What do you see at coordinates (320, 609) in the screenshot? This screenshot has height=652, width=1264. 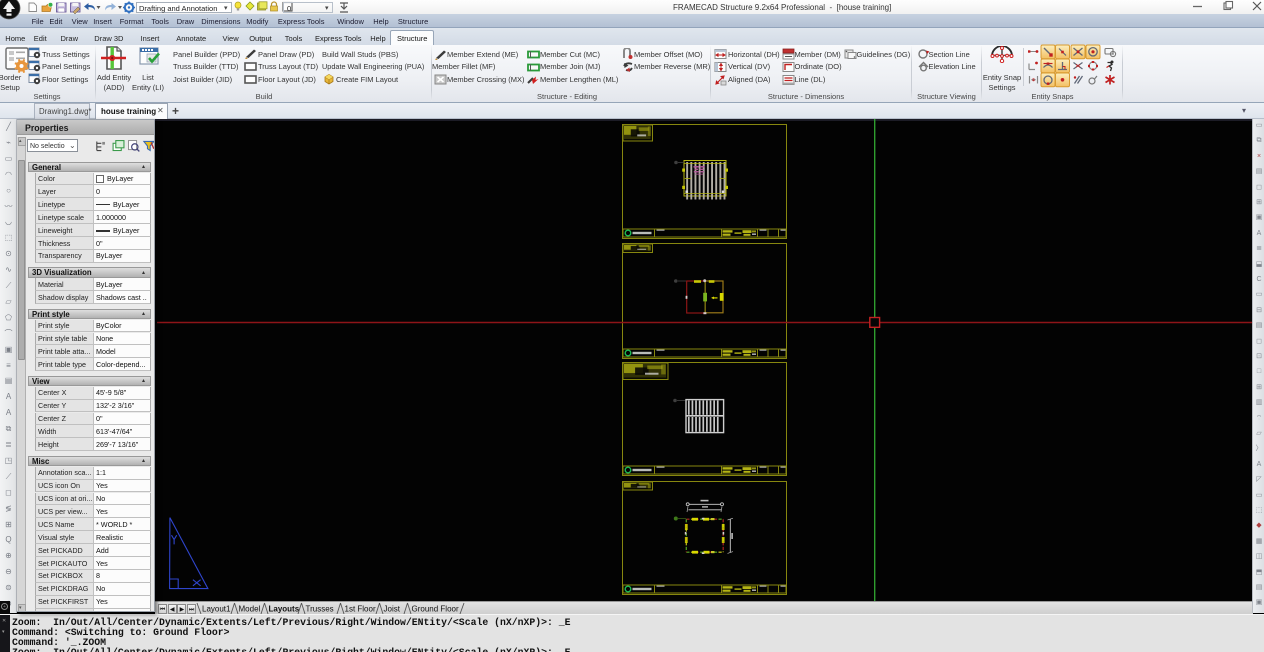 I see `svg-text: Trusses` at bounding box center [320, 609].